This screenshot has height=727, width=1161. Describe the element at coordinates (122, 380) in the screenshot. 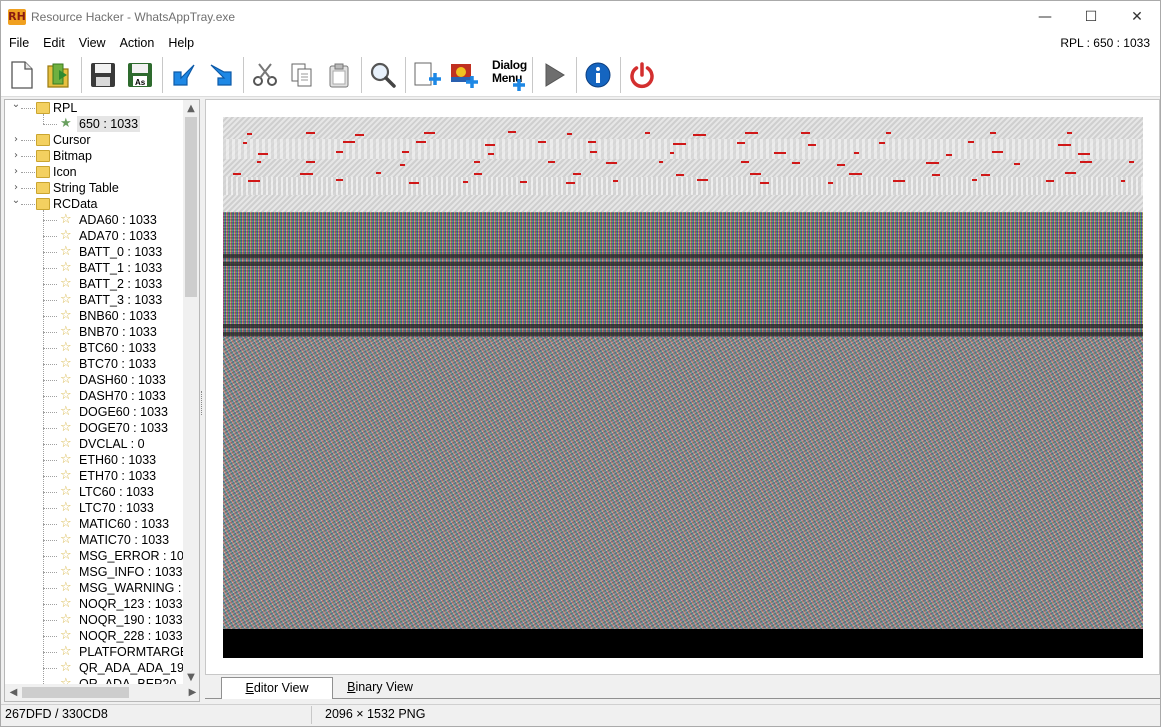

I see `tree-leaf-label: DASH60 : 1033` at that location.